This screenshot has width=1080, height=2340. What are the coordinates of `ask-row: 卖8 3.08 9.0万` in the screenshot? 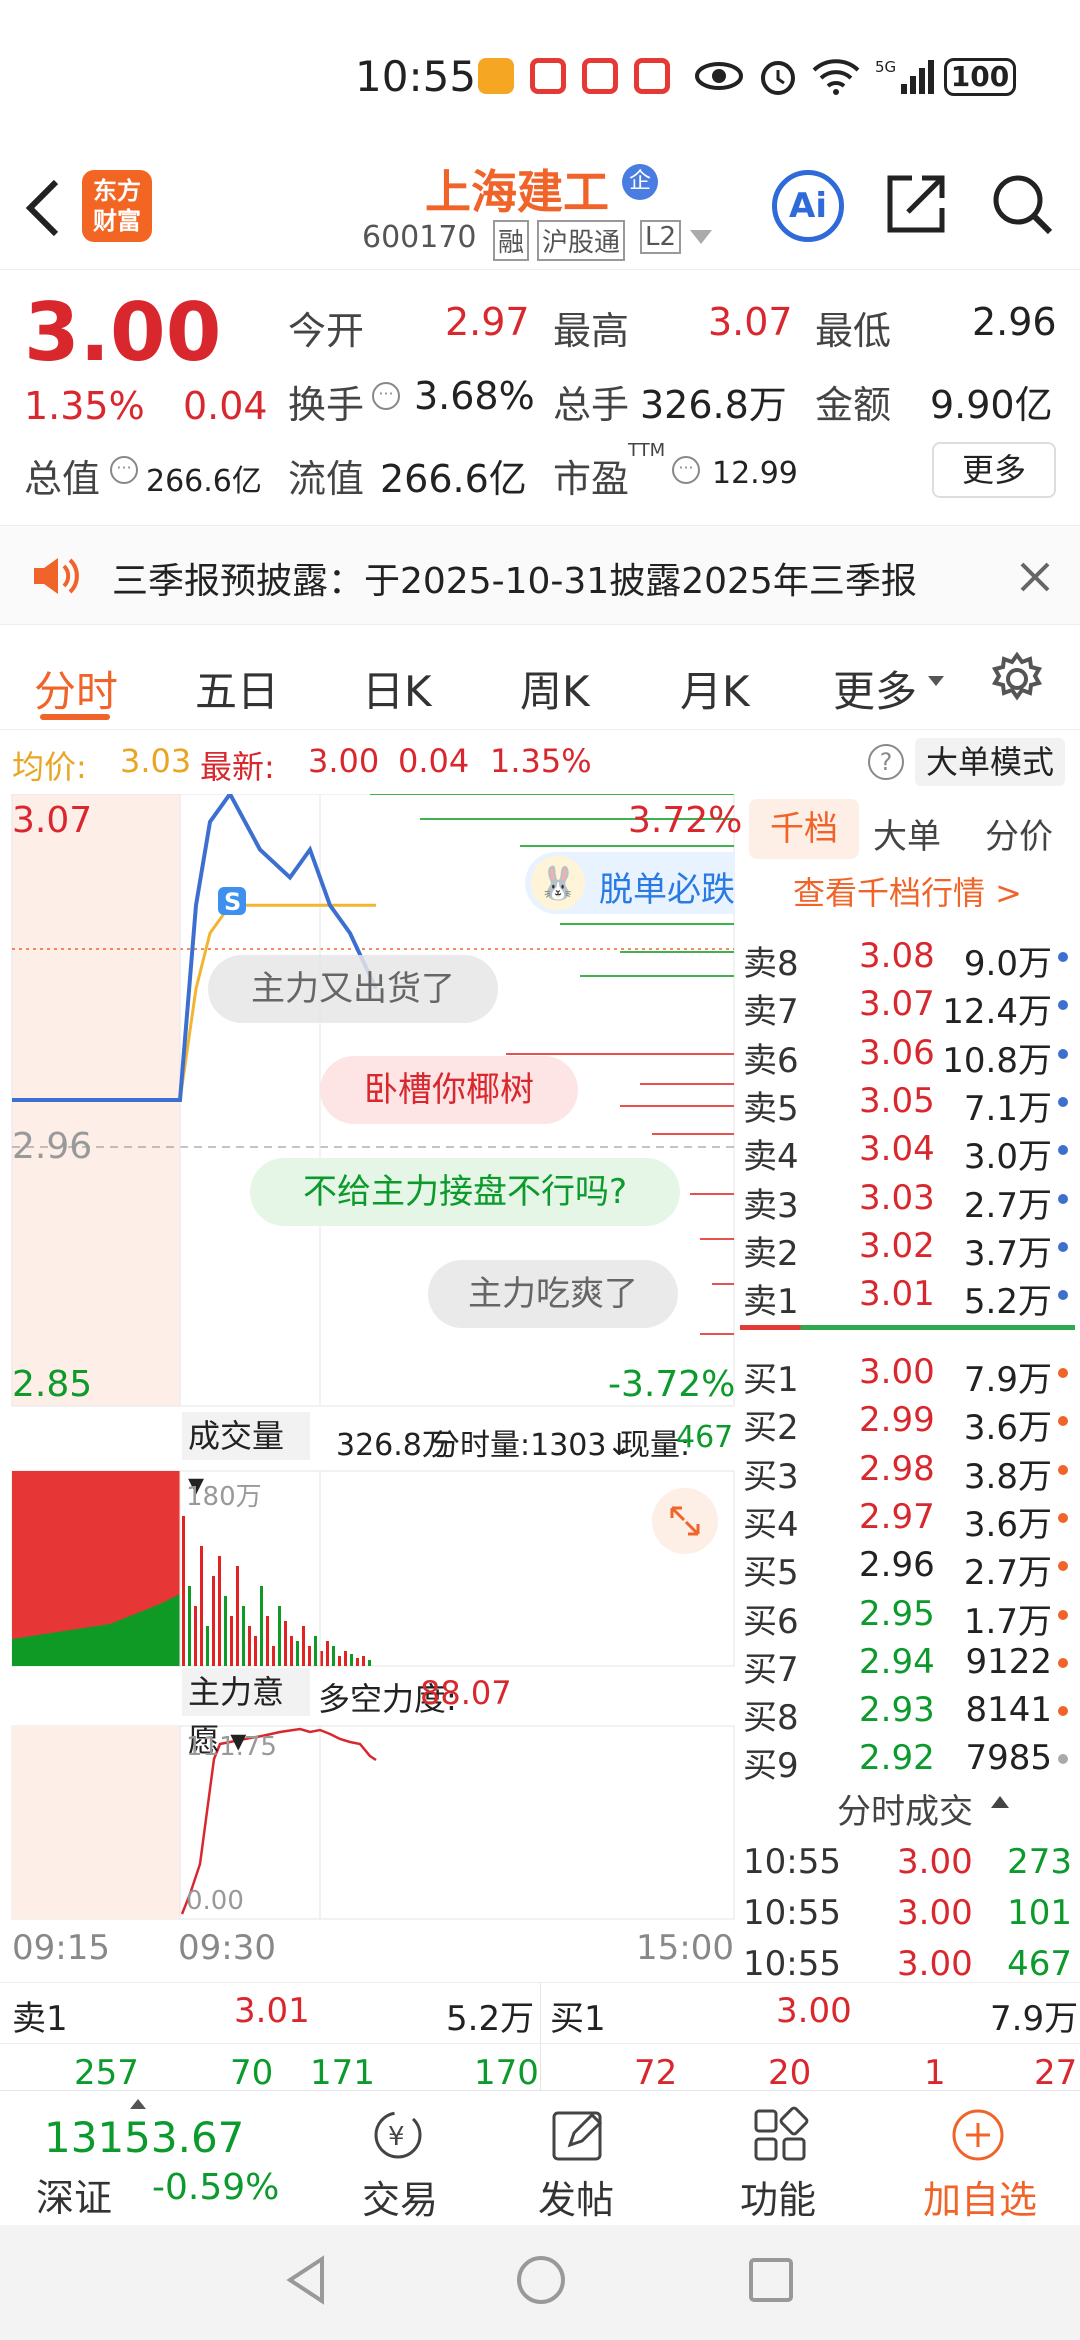 It's located at (907, 958).